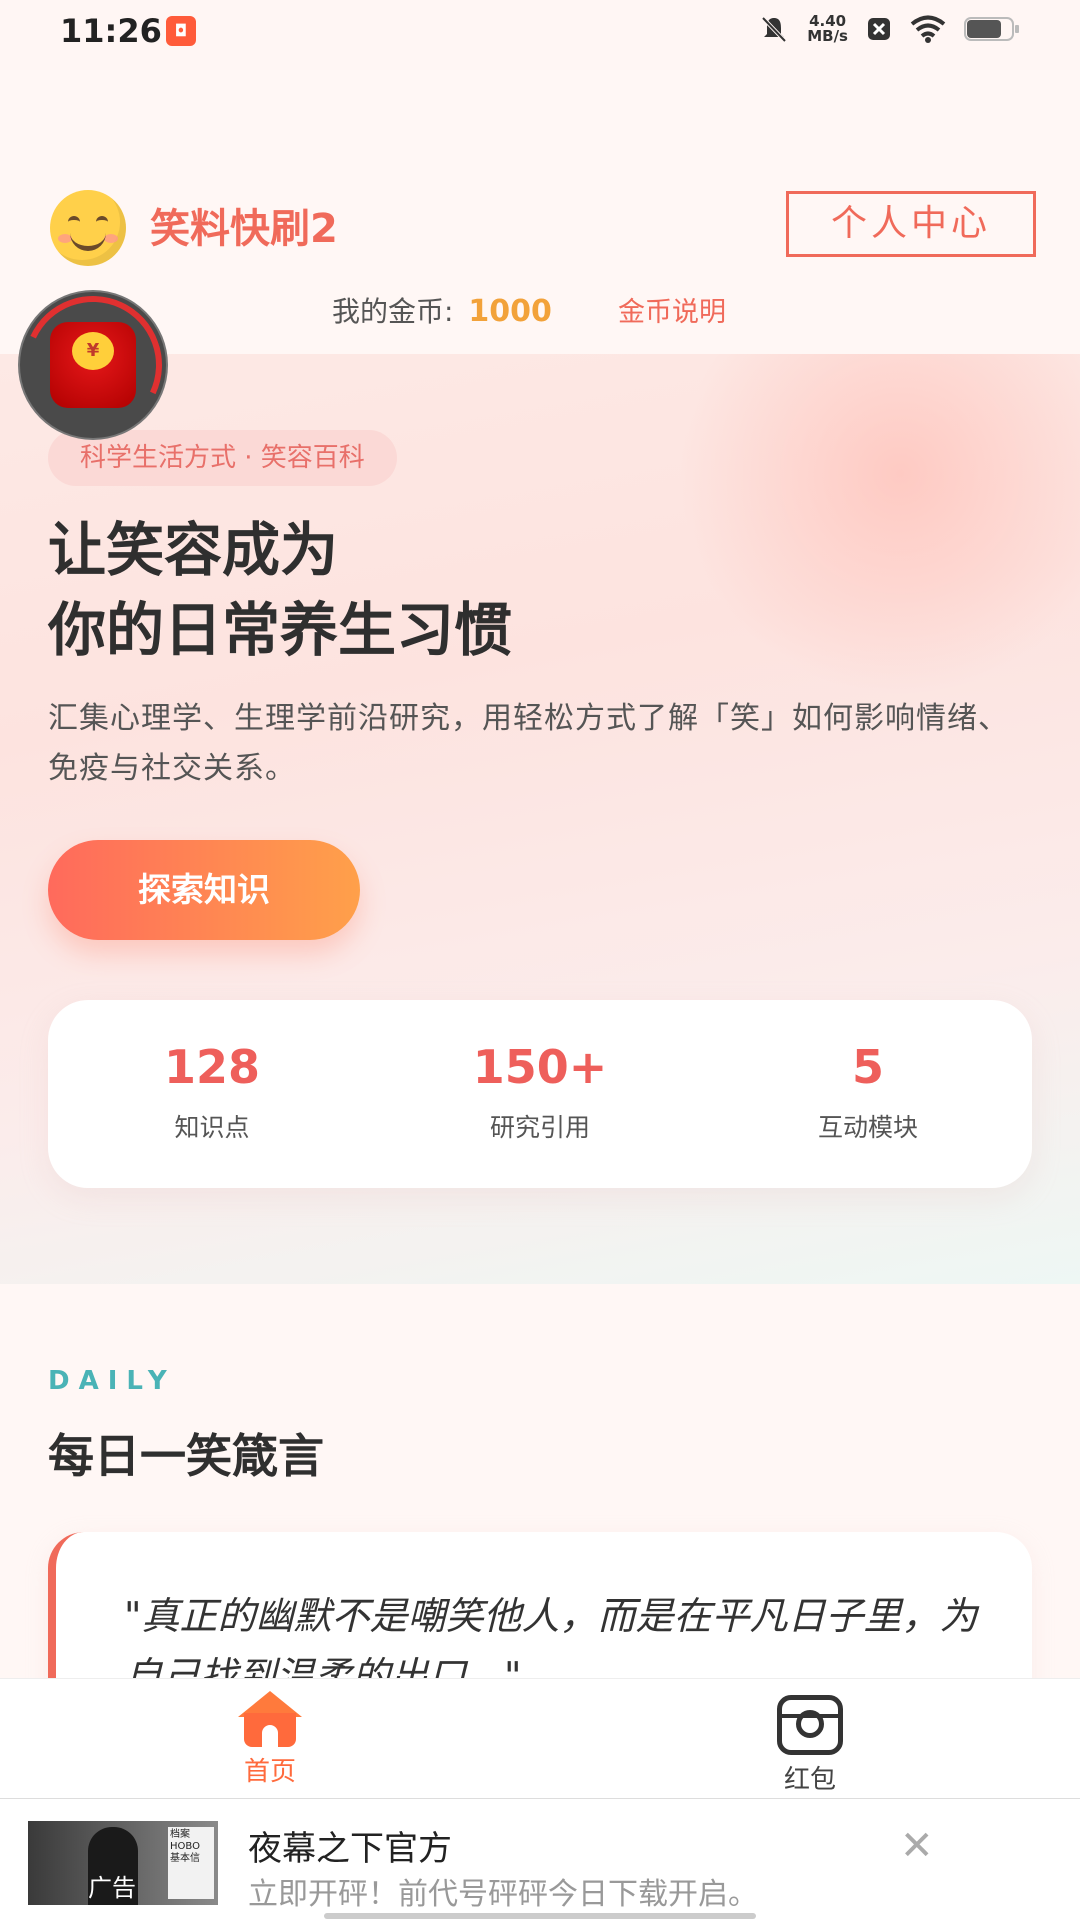 The image size is (1080, 1921). I want to click on stat-item: 150+ 研究引用, so click(540, 1094).